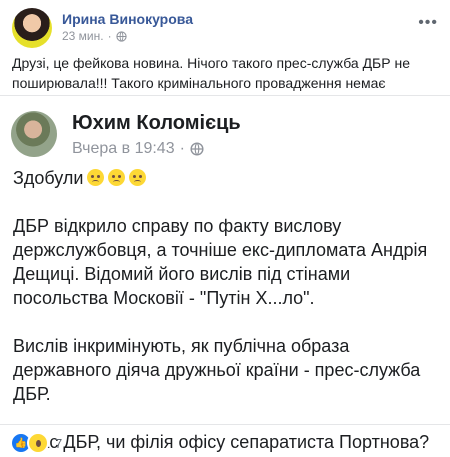 The width and height of the screenshot is (450, 457). What do you see at coordinates (127, 19) in the screenshot?
I see `author-name: Ирина Винокурова` at bounding box center [127, 19].